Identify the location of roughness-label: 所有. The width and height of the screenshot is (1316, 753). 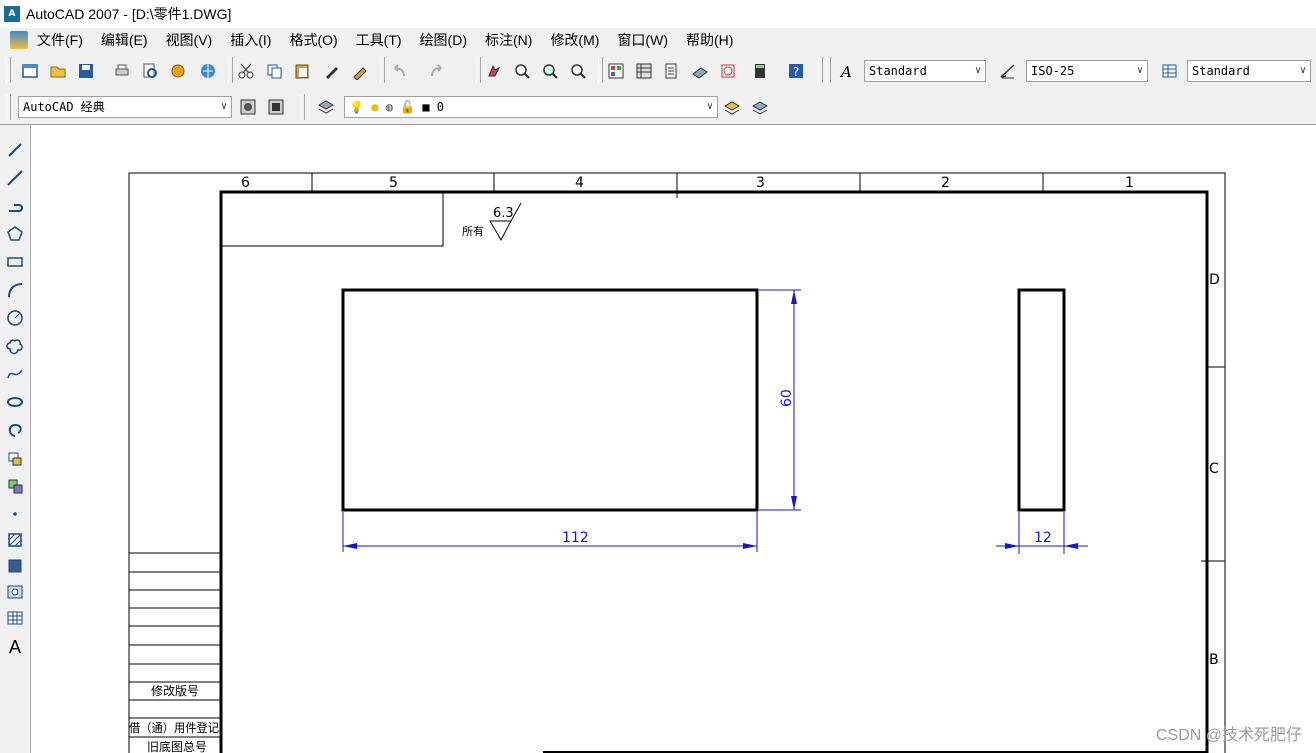
(473, 231).